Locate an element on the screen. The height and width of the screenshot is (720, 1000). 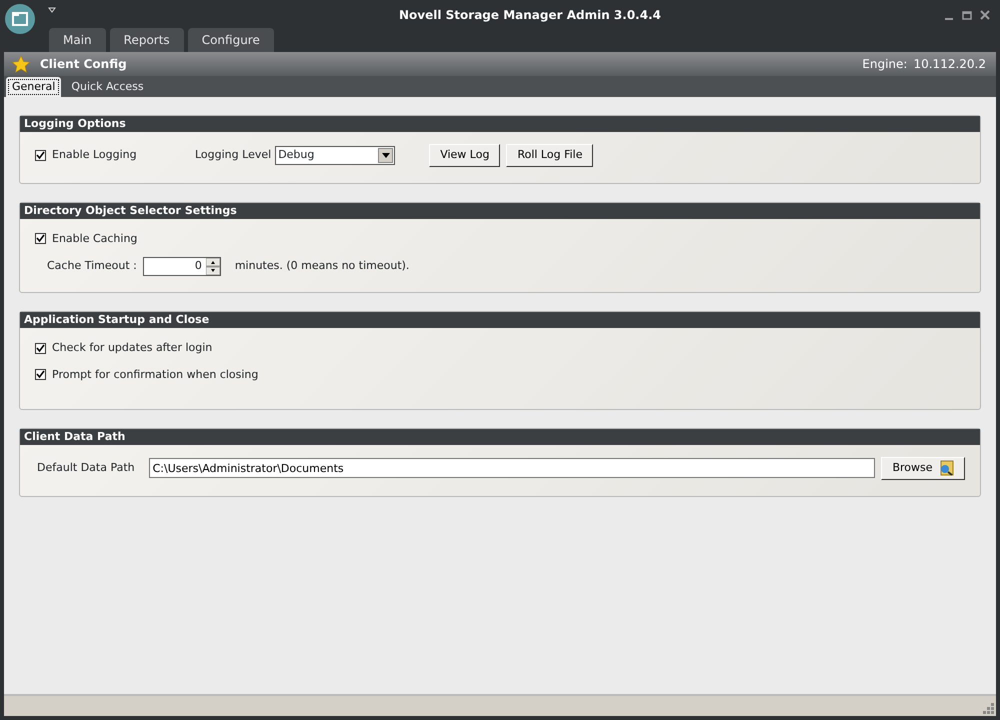
section-header: Application Startup and Close is located at coordinates (500, 320).